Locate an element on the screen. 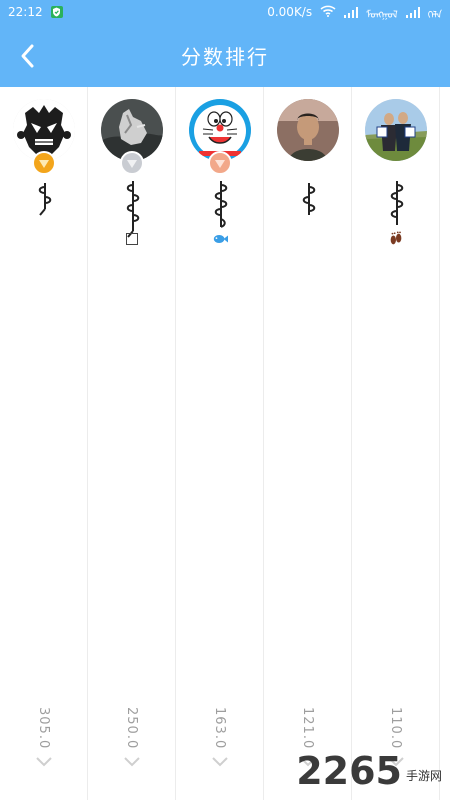 Image resolution: width=450 pixels, height=800 pixels. chevron-left-icon is located at coordinates (27, 56).